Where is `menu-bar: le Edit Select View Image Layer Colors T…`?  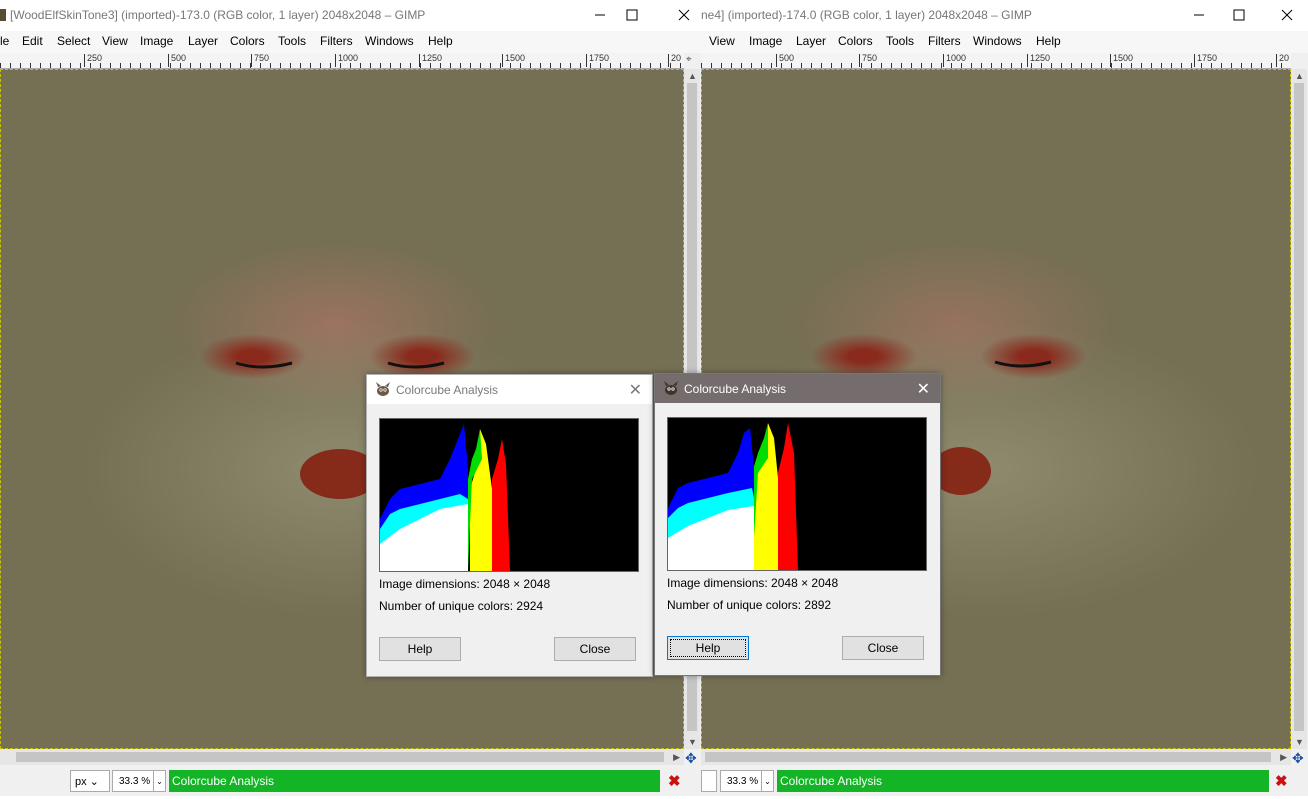 menu-bar: le Edit Select View Image Layer Colors T… is located at coordinates (350, 42).